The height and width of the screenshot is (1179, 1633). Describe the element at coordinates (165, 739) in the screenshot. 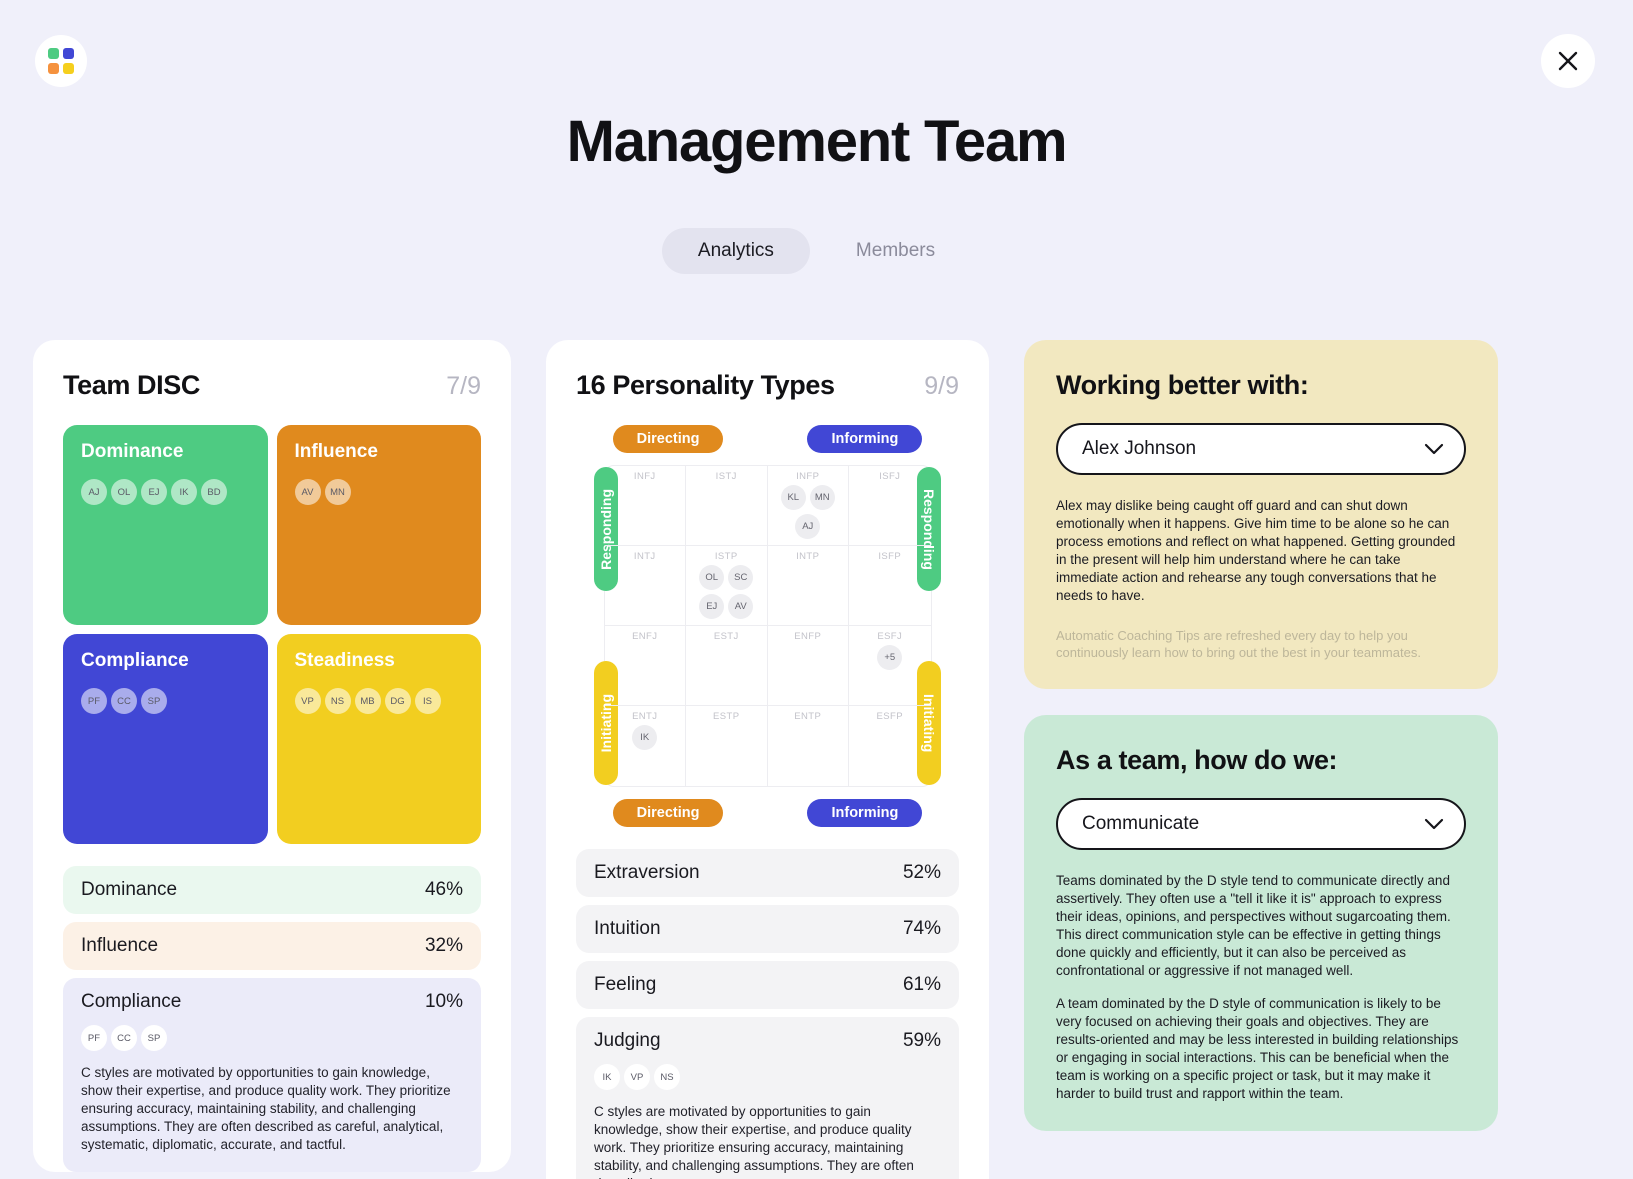

I see `disc-quadrant-compliance: Compliance PF CC SP` at that location.